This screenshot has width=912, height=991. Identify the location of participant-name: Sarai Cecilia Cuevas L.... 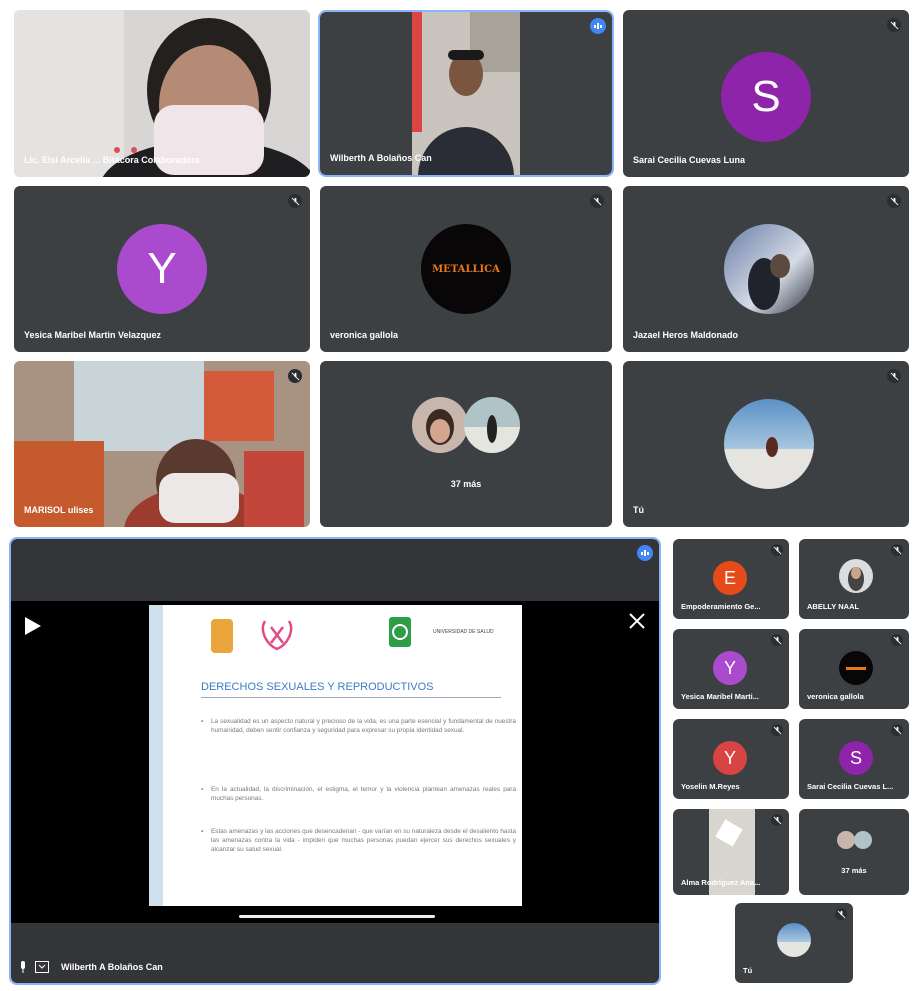
(850, 786).